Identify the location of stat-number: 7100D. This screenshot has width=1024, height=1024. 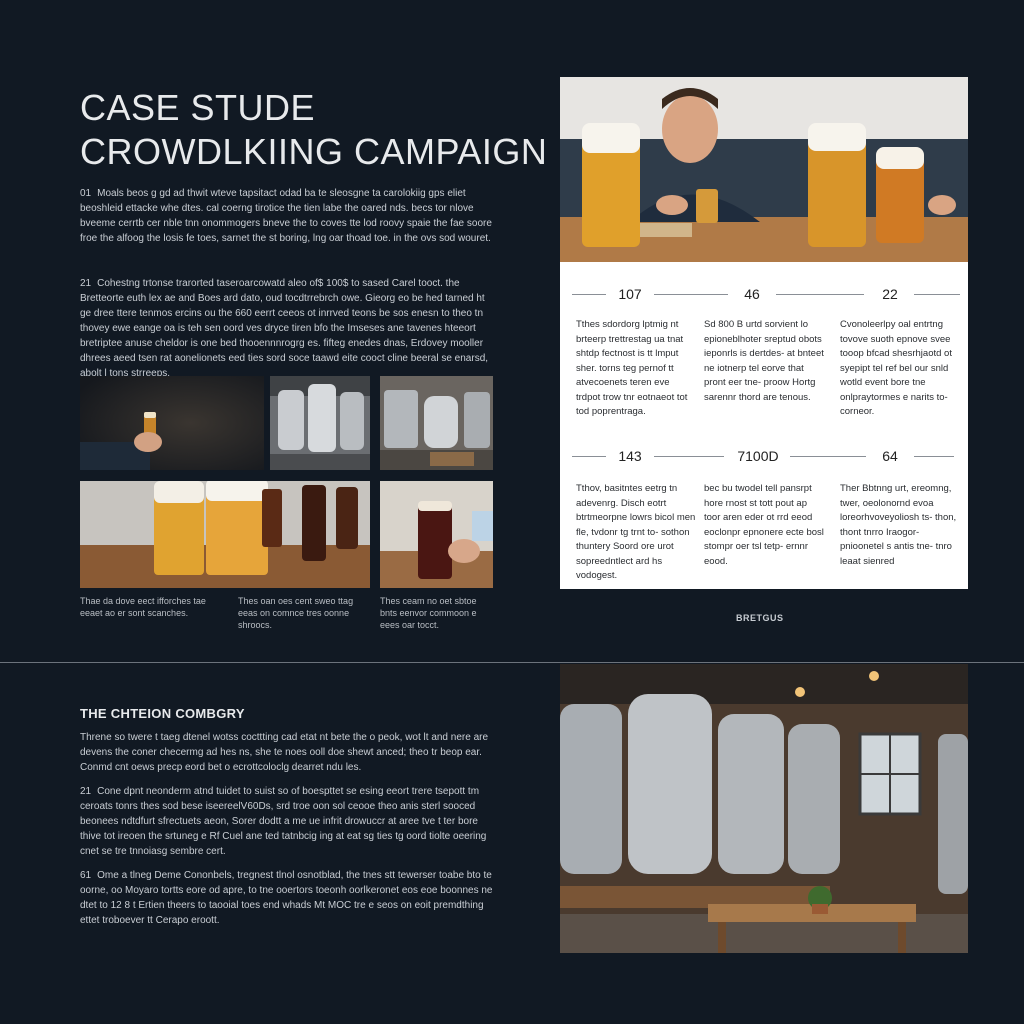
(758, 456).